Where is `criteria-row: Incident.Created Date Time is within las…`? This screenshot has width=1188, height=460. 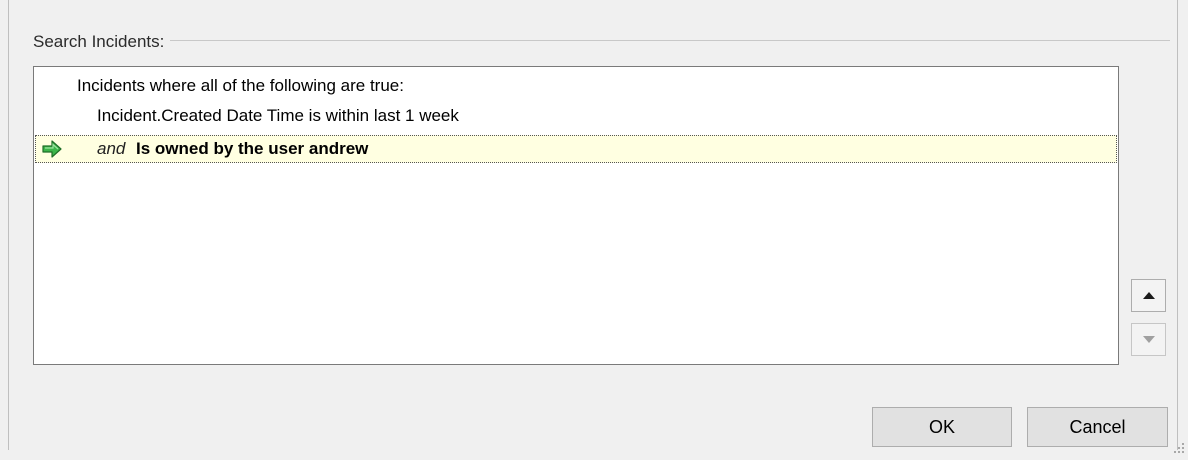 criteria-row: Incident.Created Date Time is within las… is located at coordinates (576, 116).